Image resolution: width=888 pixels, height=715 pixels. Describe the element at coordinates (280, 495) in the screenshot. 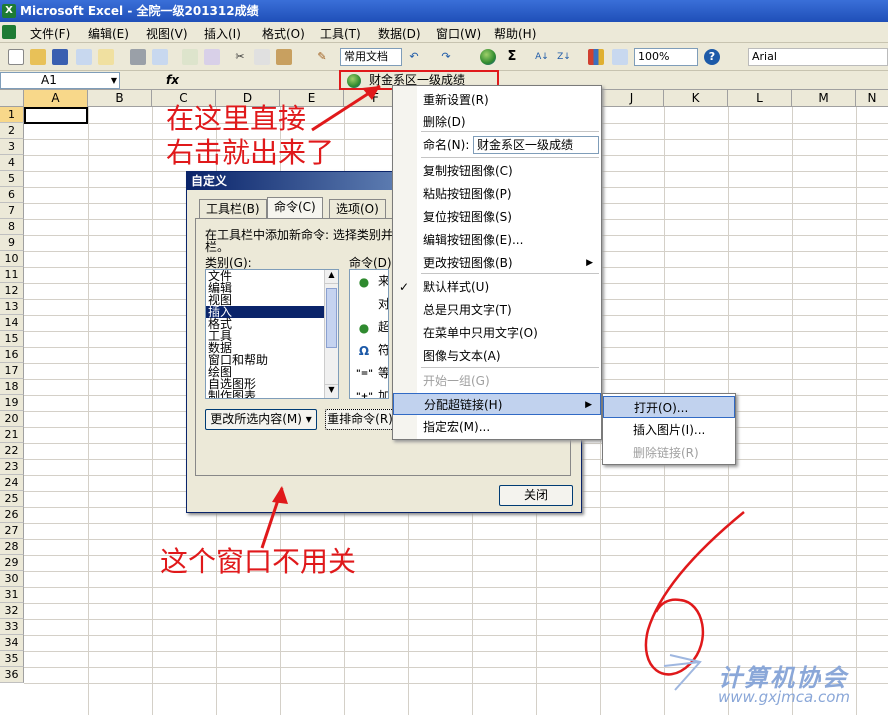

I see `arrow-head-bottom` at that location.